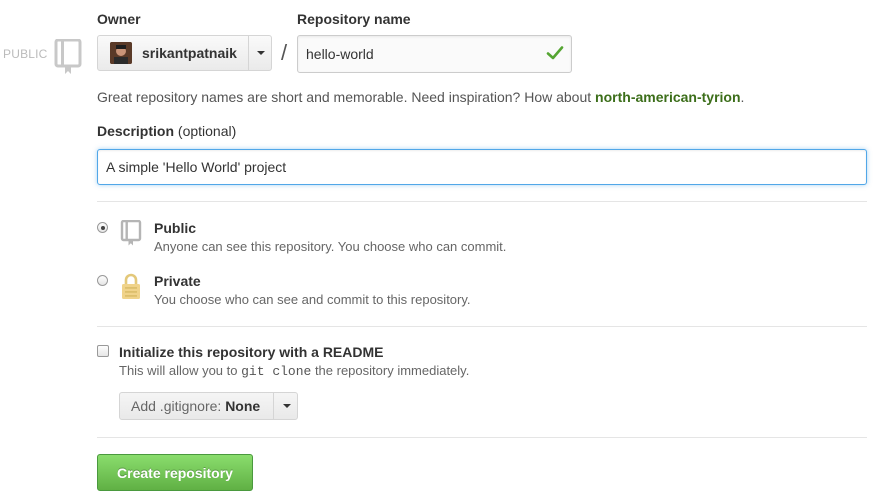  Describe the element at coordinates (189, 53) in the screenshot. I see `owner-name: srikantpatnaik` at that location.